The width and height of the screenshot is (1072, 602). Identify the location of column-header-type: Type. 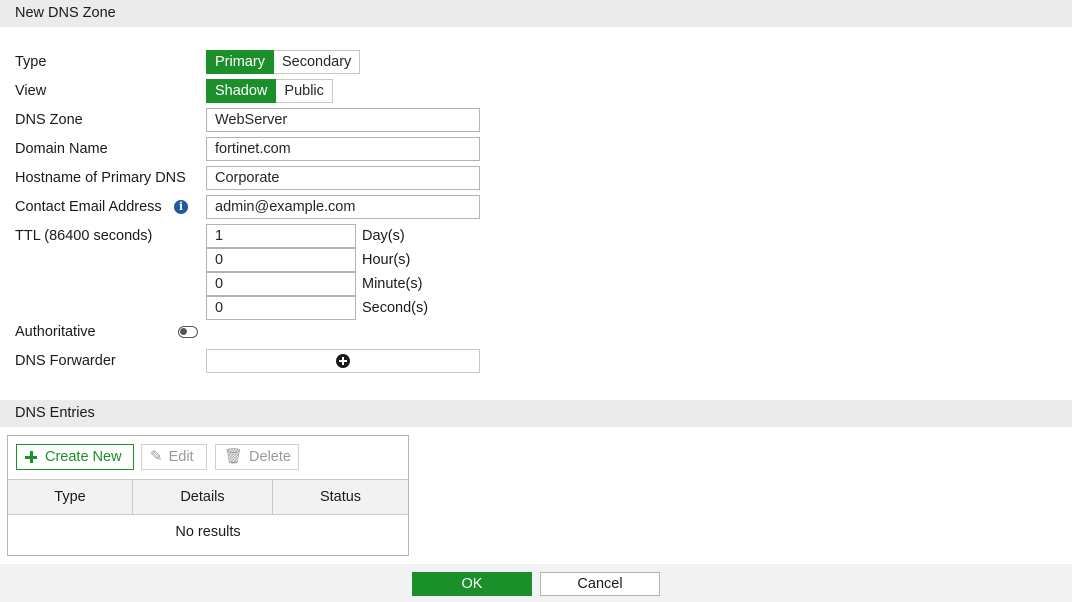
(70, 497).